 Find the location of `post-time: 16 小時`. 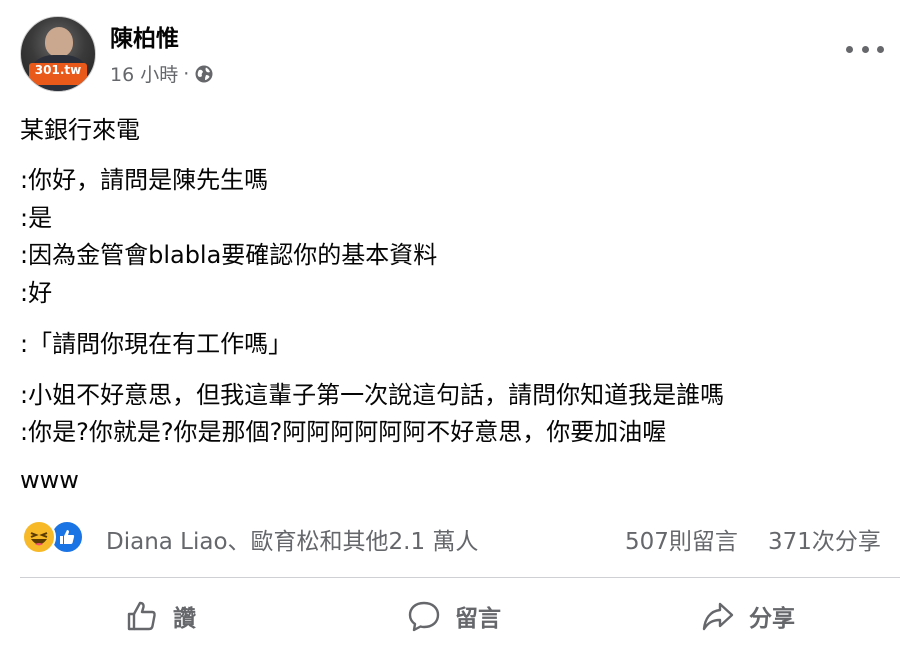

post-time: 16 小時 is located at coordinates (144, 73).